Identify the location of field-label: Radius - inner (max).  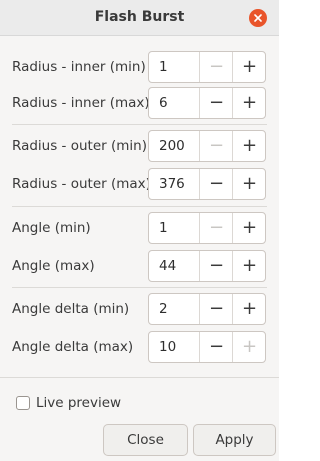
(81, 103).